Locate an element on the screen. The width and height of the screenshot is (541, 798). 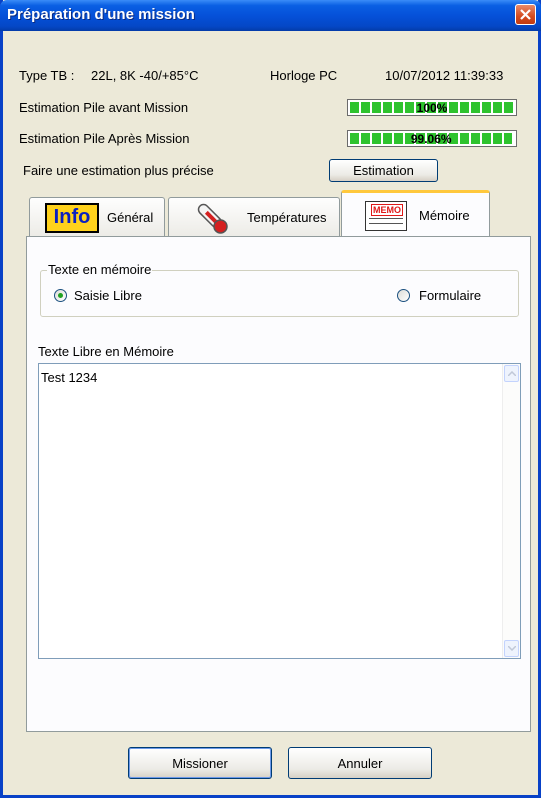
memo-icon: MEMO is located at coordinates (386, 215).